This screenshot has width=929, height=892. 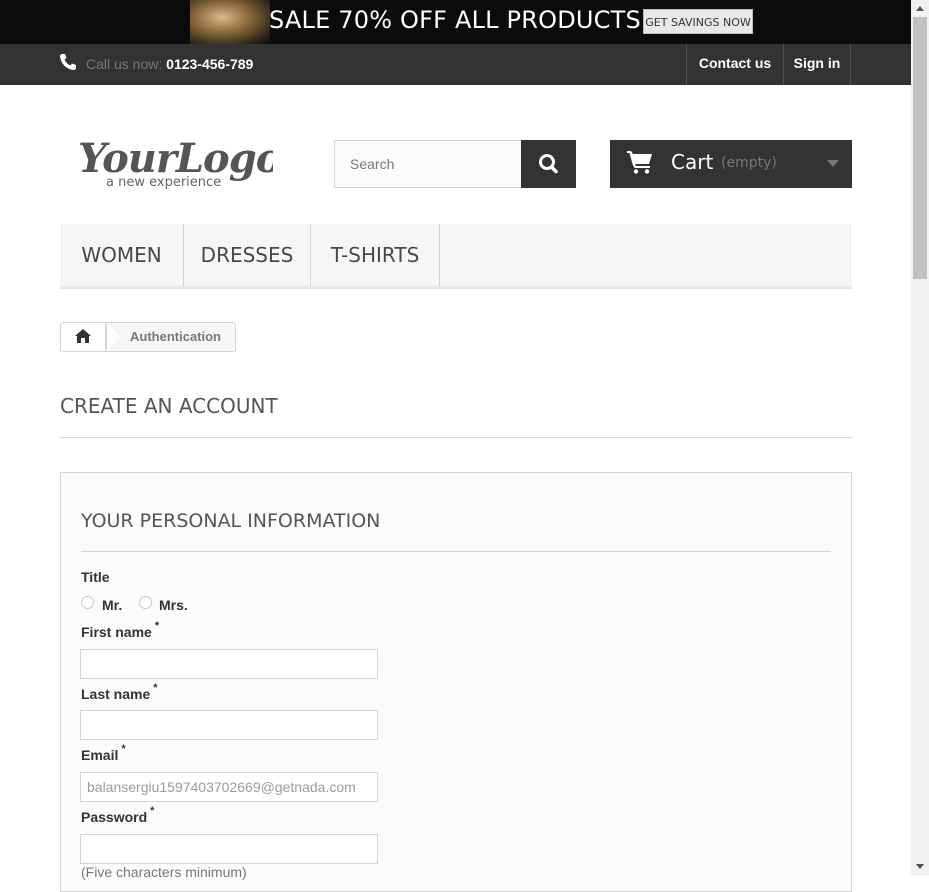 What do you see at coordinates (231, 521) in the screenshot?
I see `section-title: YOUR PERSONAL INFORMATION` at bounding box center [231, 521].